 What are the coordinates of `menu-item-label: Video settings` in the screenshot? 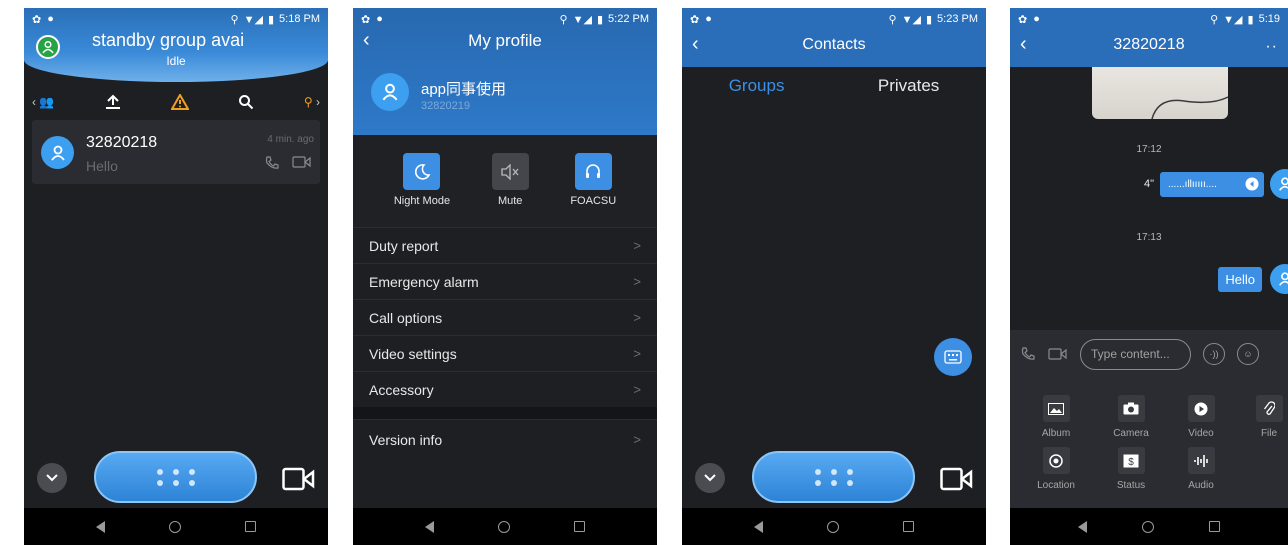 It's located at (413, 353).